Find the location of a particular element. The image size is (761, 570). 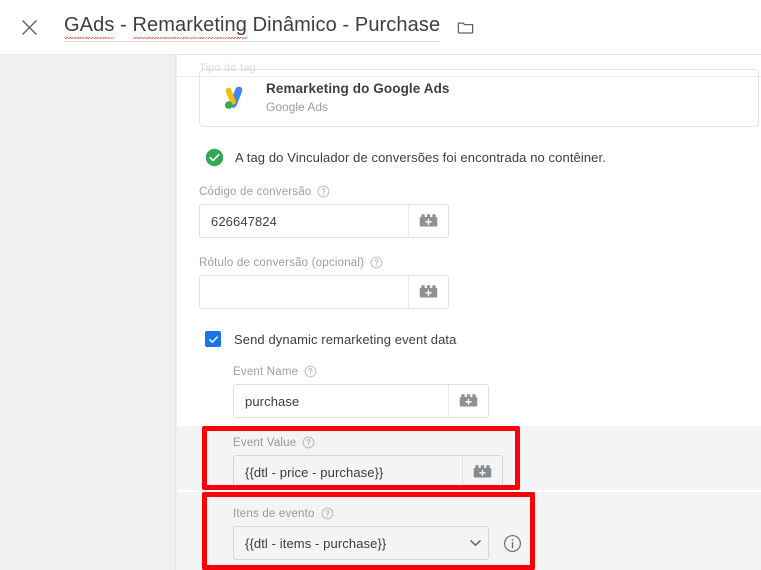

event-items-control-row: {{dtl - items - purchase}} is located at coordinates (486, 543).